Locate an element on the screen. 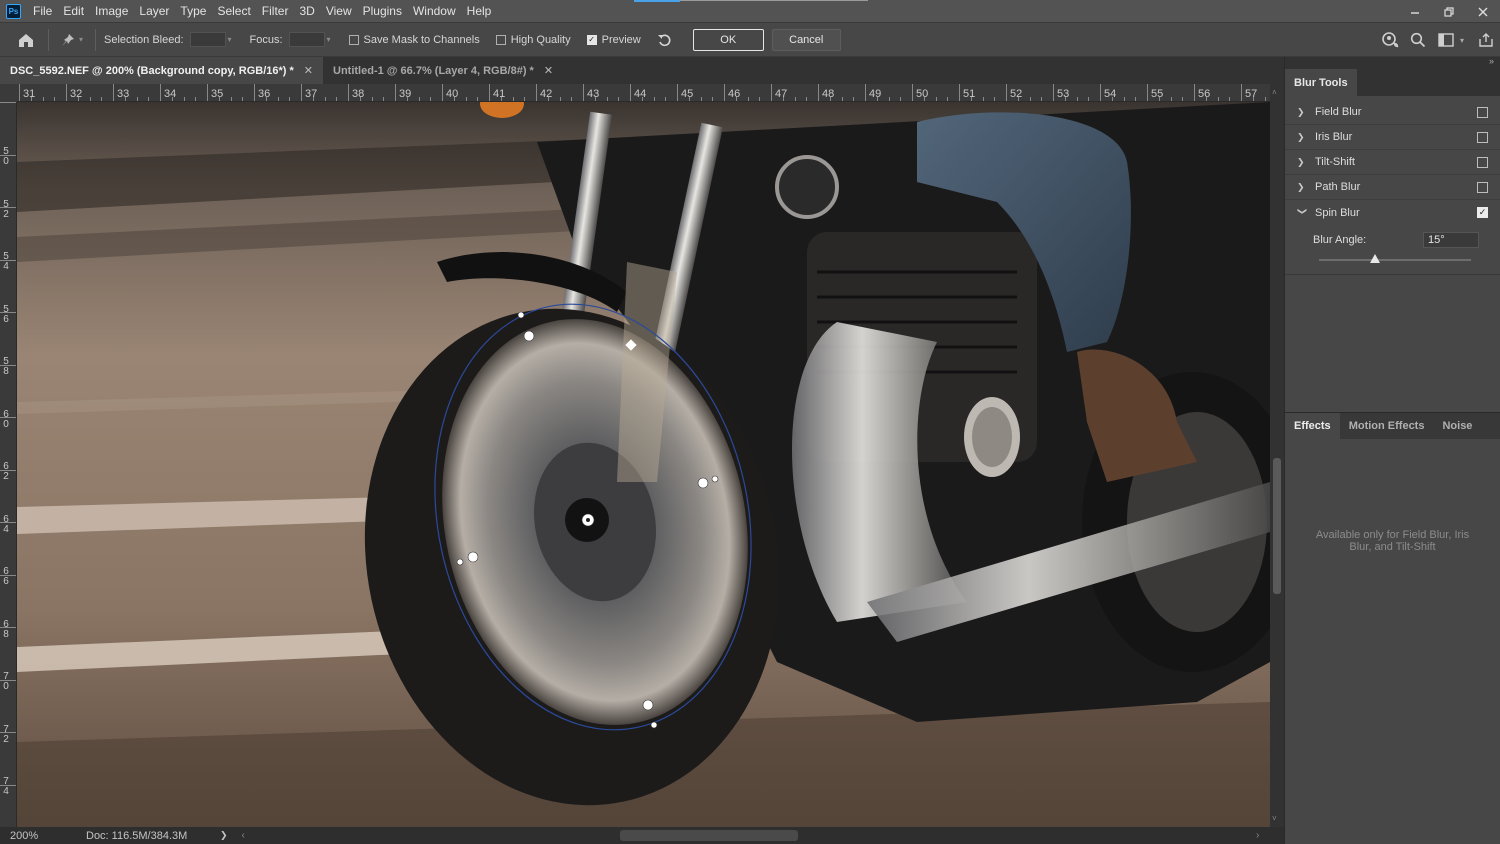 Image resolution: width=1500 pixels, height=844 pixels. ruler-label: 46 is located at coordinates (734, 94).